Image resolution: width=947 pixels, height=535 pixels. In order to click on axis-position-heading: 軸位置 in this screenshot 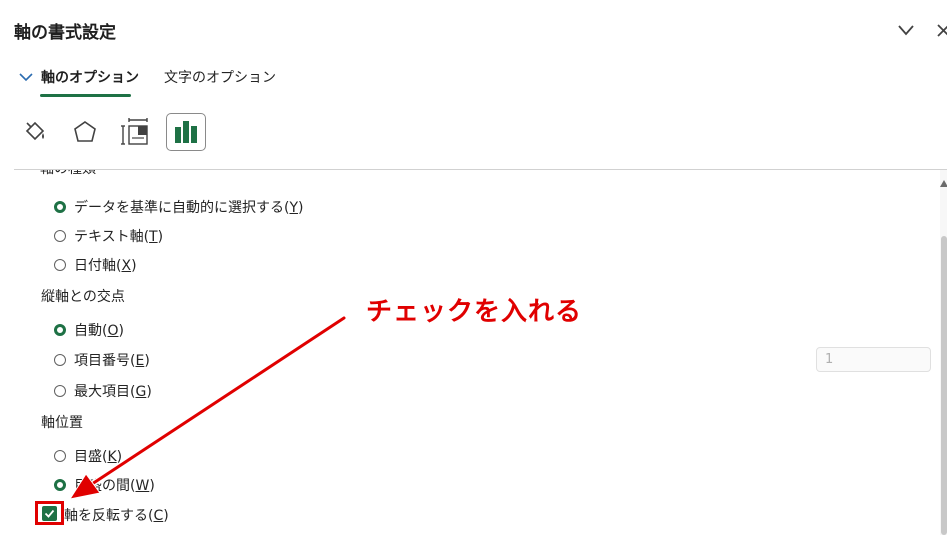, I will do `click(62, 423)`.